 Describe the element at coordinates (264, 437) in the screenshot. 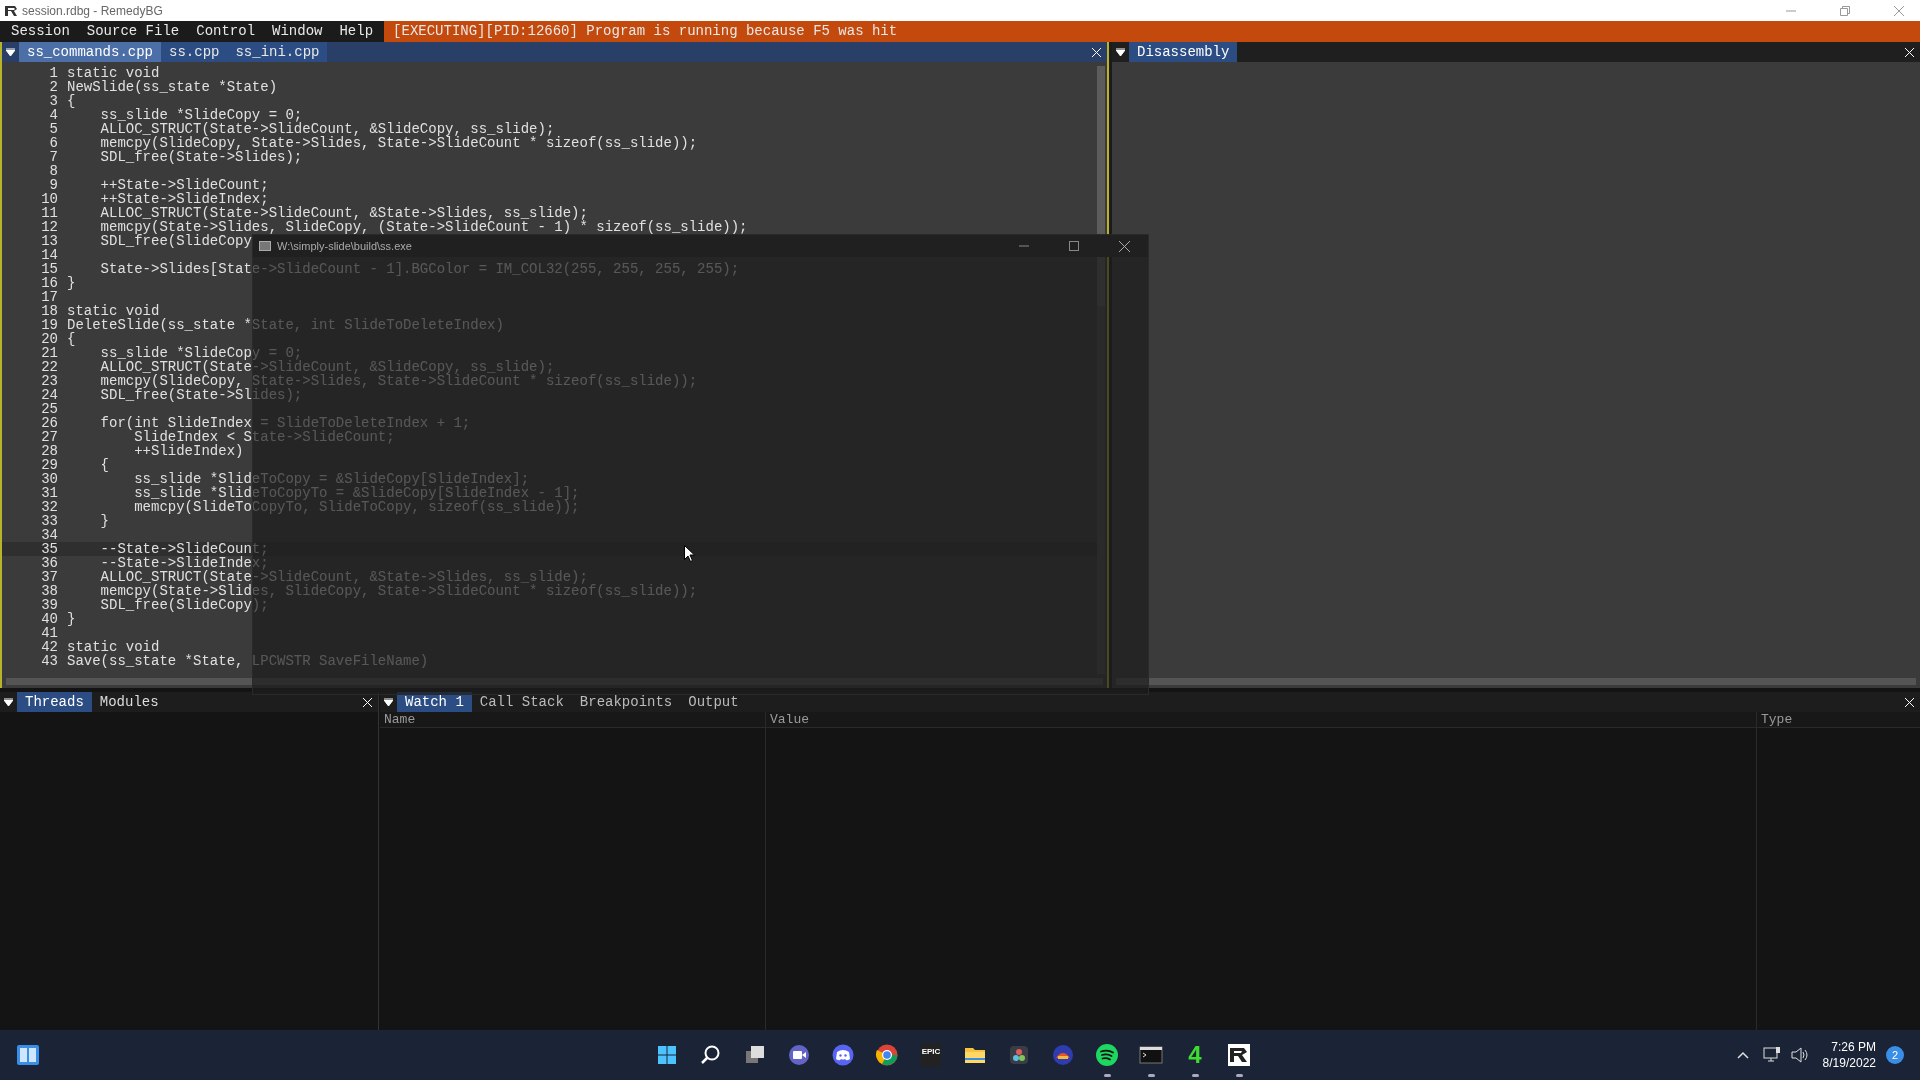

I see `code-line: SlideIndex < State->SlideCount;` at that location.